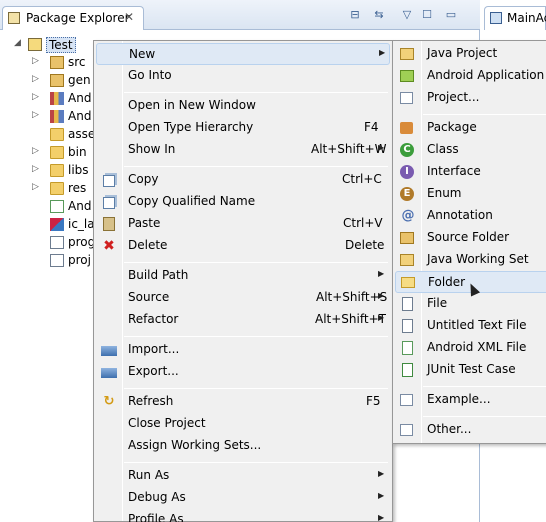  I want to click on tree-item-label: Test, so click(61, 45).